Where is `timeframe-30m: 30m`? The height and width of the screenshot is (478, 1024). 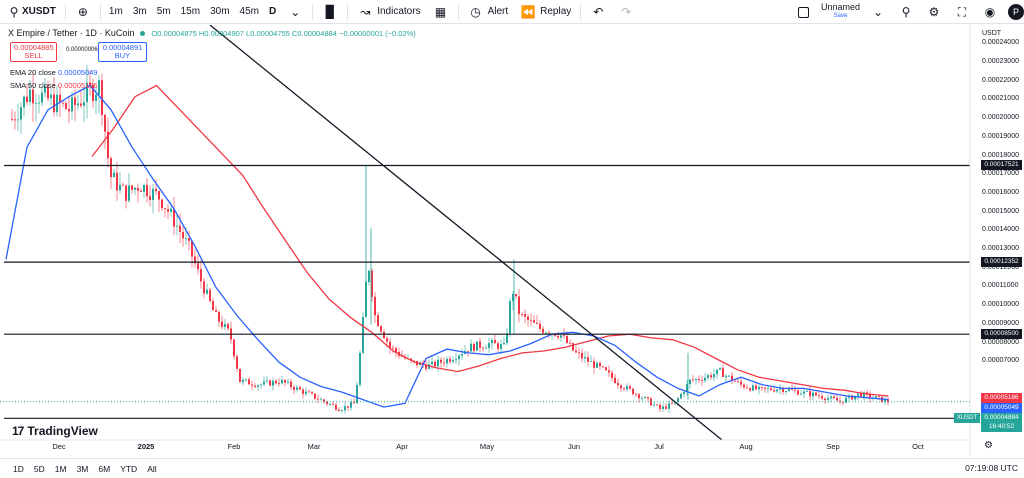 timeframe-30m: 30m is located at coordinates (219, 11).